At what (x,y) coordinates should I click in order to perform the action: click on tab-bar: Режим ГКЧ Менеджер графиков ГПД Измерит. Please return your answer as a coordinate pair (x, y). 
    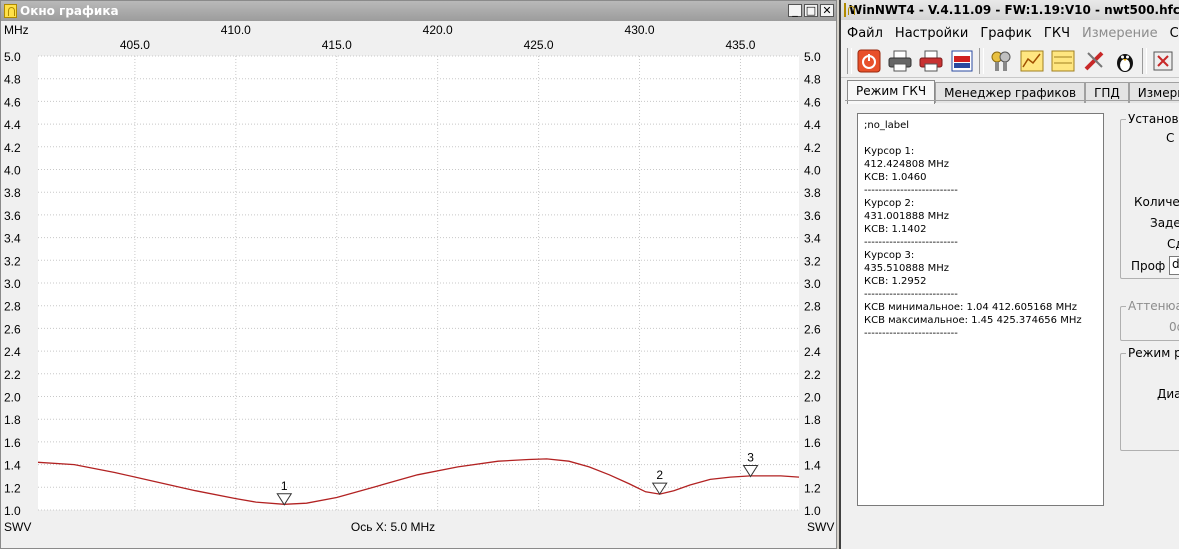
    Looking at the image, I should click on (1013, 92).